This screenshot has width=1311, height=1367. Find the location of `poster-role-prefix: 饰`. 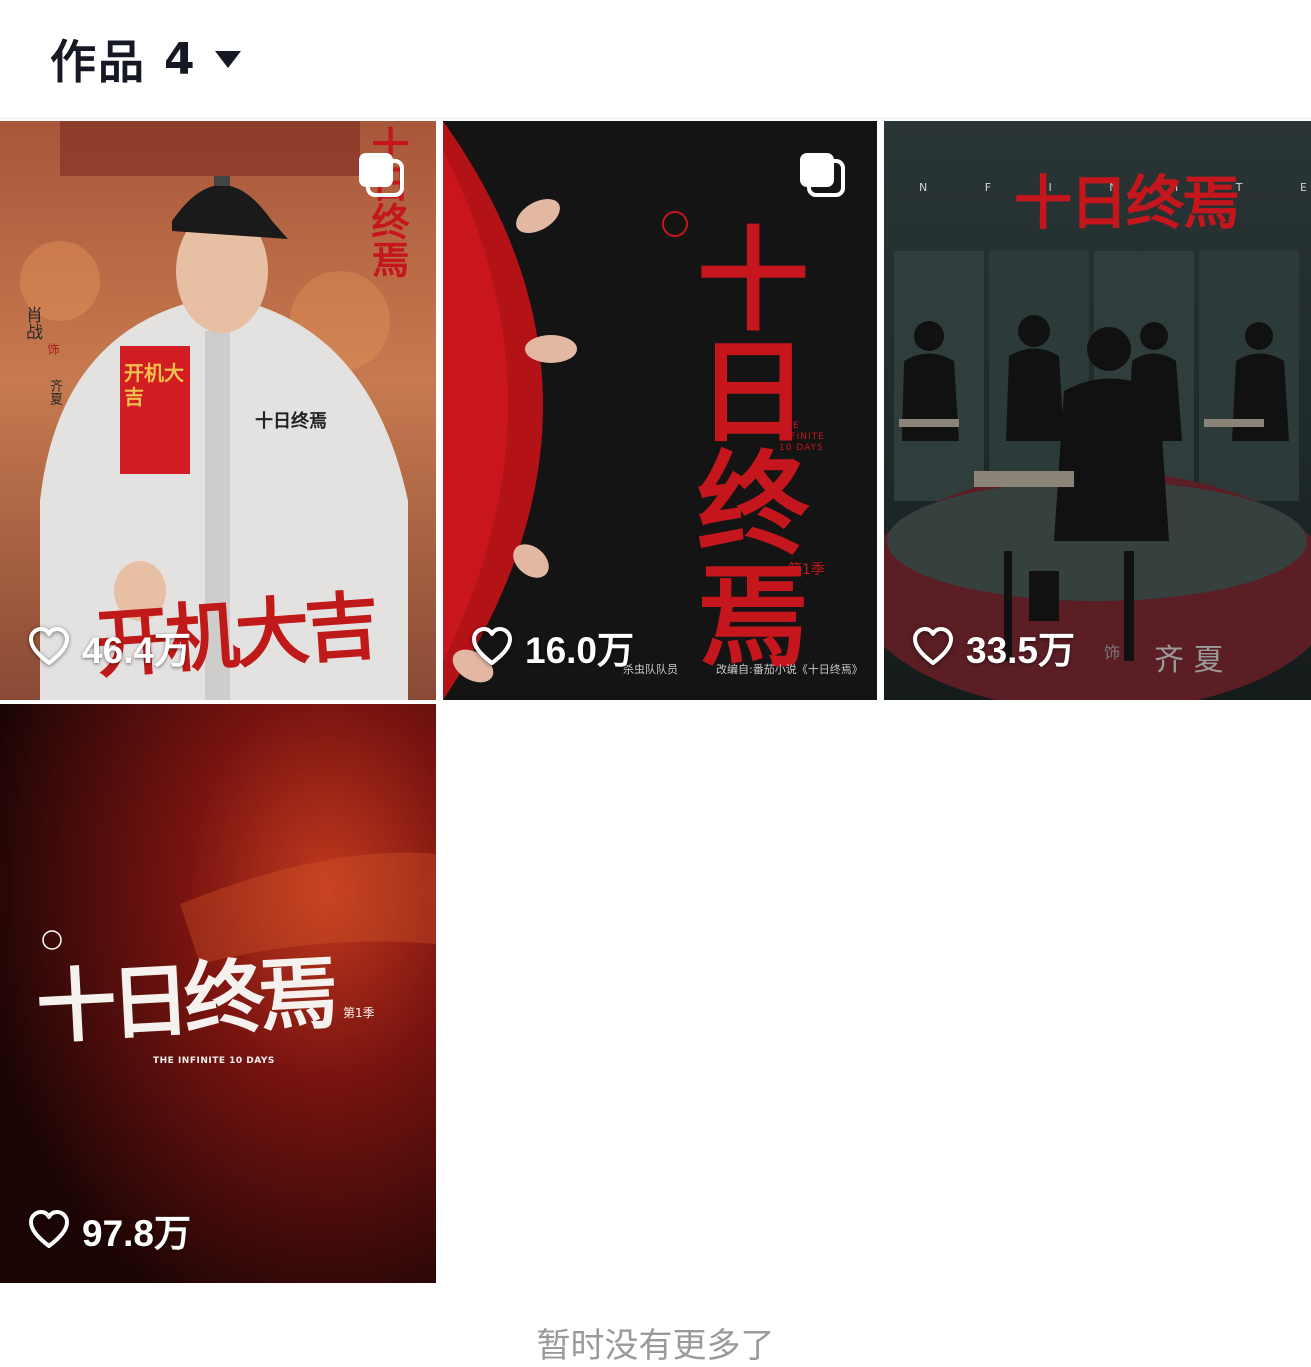

poster-role-prefix: 饰 is located at coordinates (1112, 652).